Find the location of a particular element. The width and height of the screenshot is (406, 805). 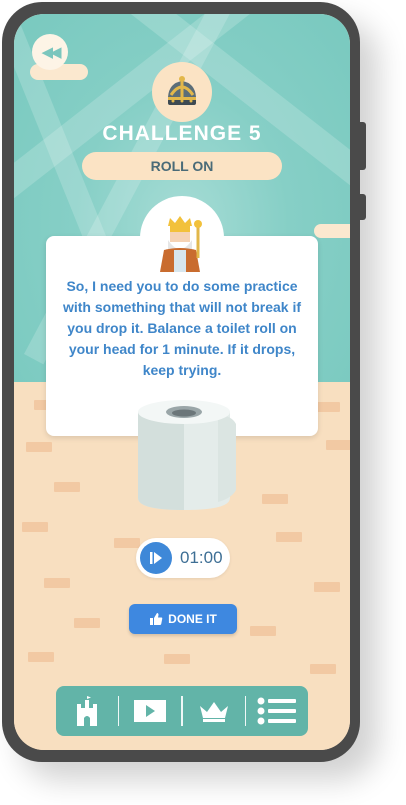

thumbs-up-icon is located at coordinates (156, 619).